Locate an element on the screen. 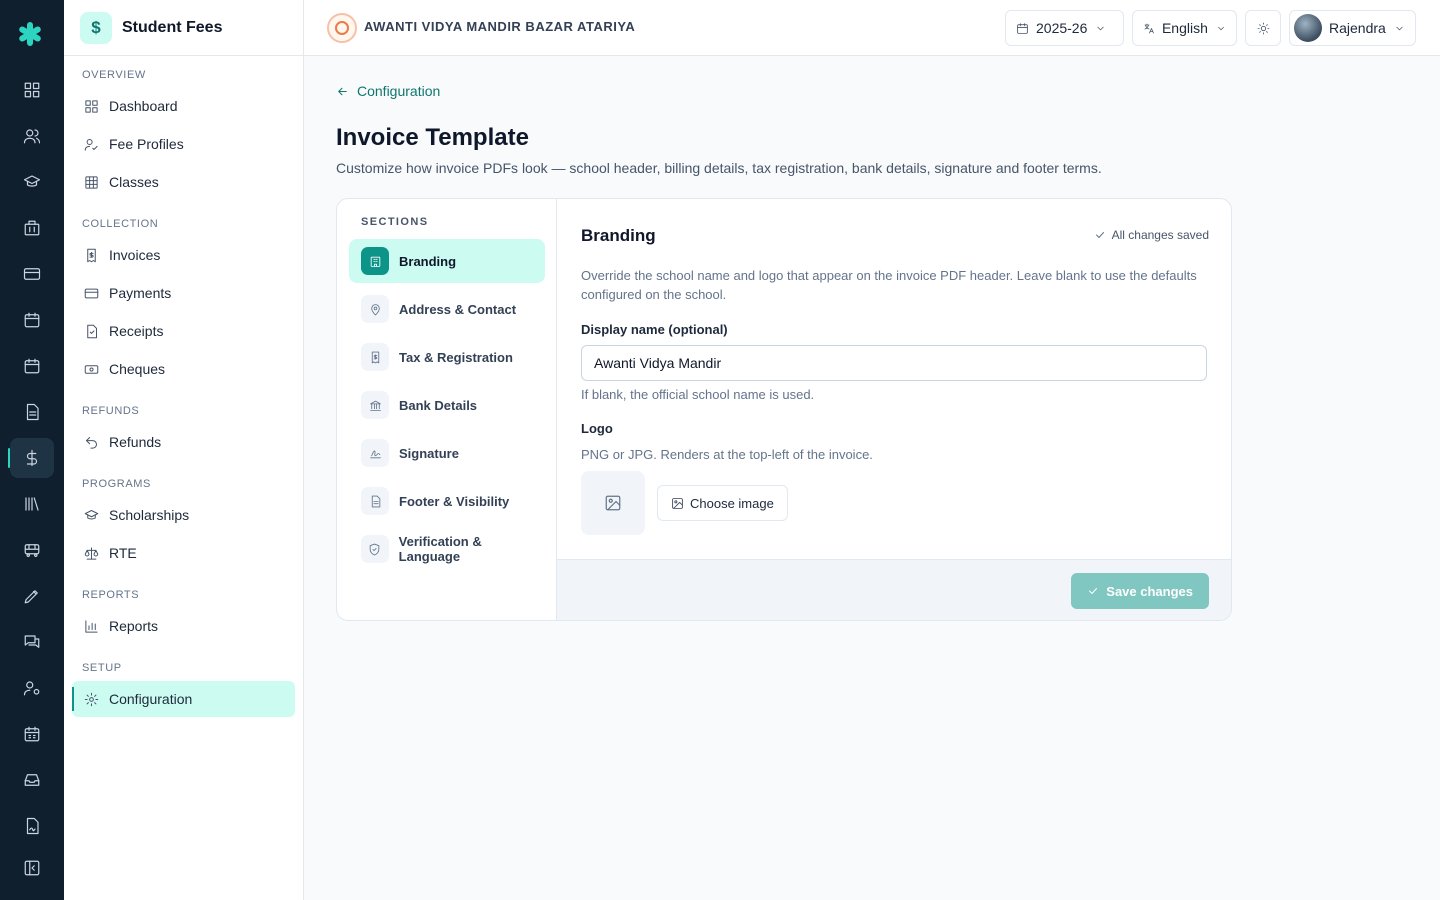 This screenshot has height=900, width=1440. sidebar-item-payments: Payments is located at coordinates (183, 293).